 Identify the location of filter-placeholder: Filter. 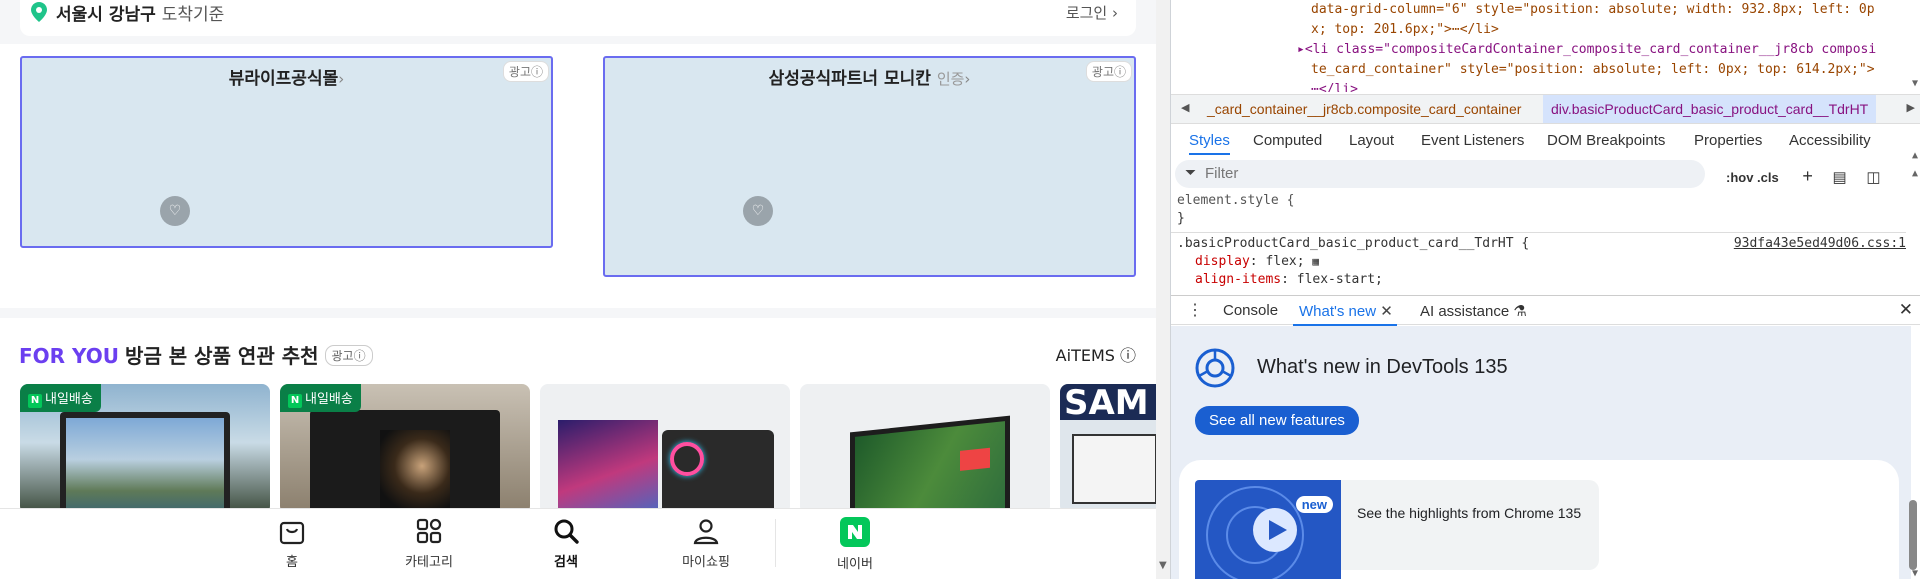
(1222, 173).